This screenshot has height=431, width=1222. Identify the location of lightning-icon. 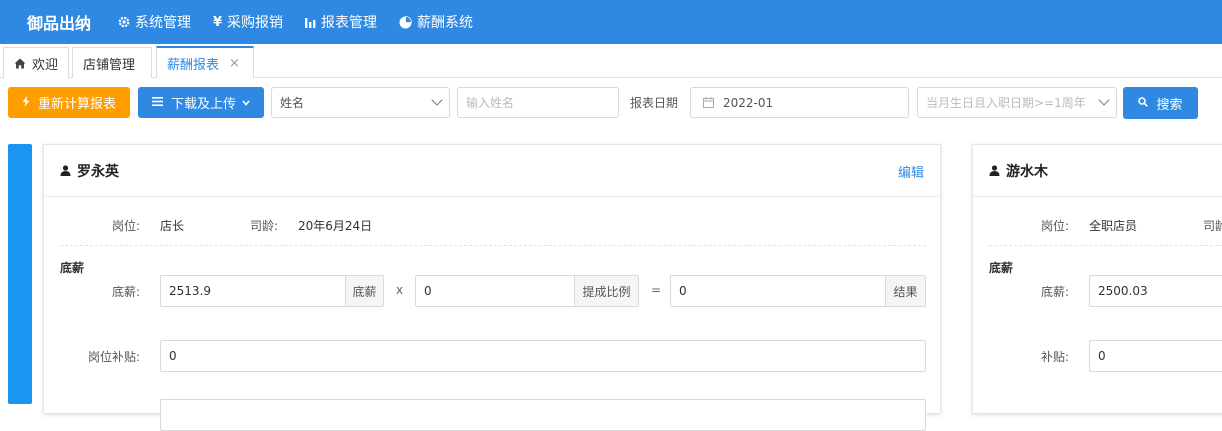
(26, 102).